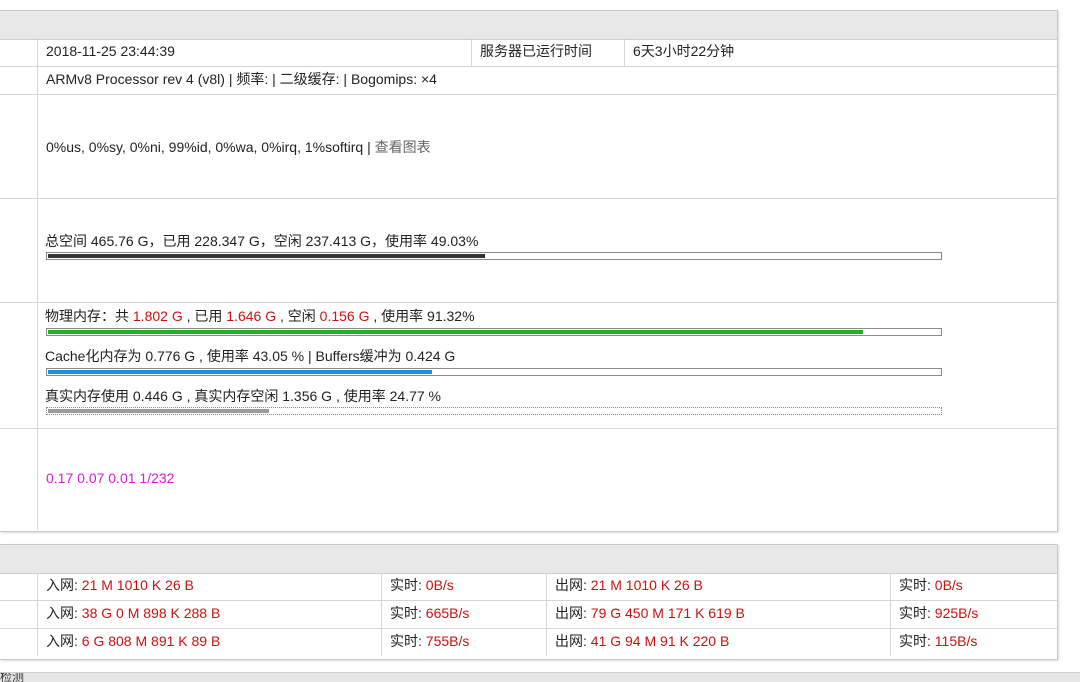  What do you see at coordinates (110, 478) in the screenshot?
I see `load-average-text: 0.17 0.07 0.01 1/232` at bounding box center [110, 478].